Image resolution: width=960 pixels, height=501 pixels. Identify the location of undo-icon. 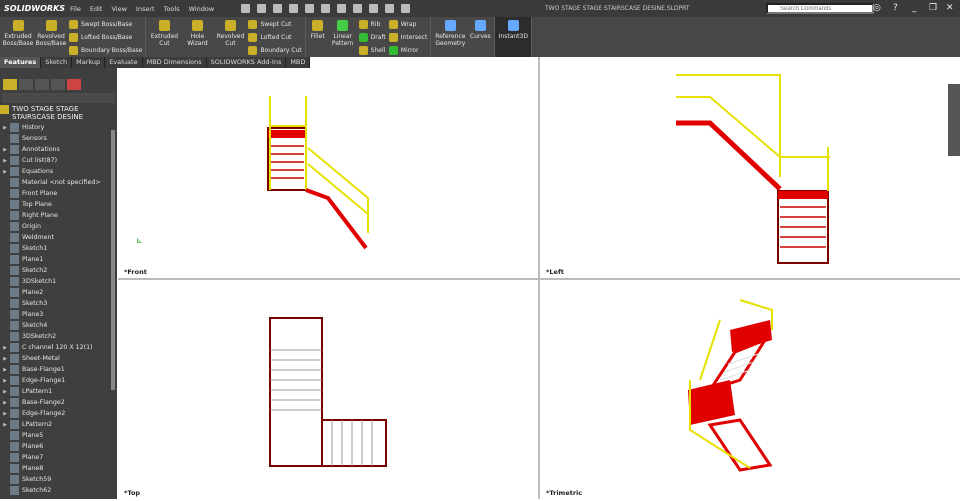
(326, 8).